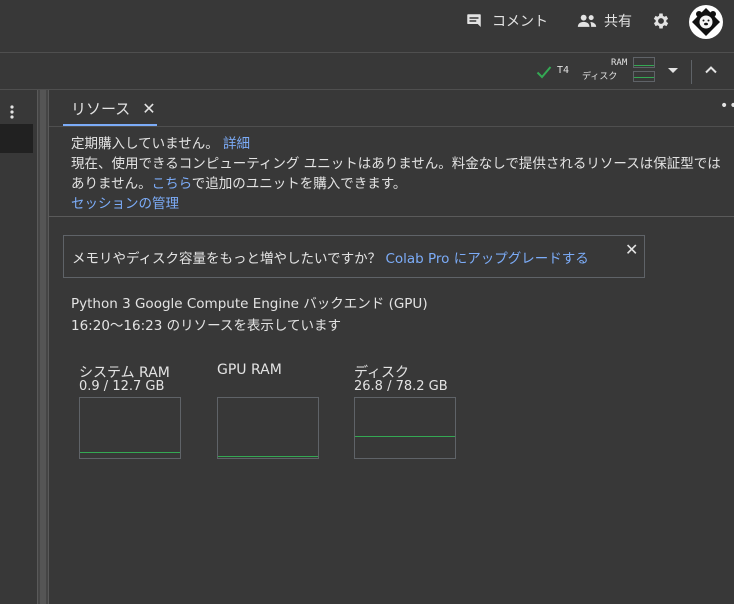  What do you see at coordinates (122, 386) in the screenshot?
I see `gauge-value: 0.9 / 12.7 GB` at bounding box center [122, 386].